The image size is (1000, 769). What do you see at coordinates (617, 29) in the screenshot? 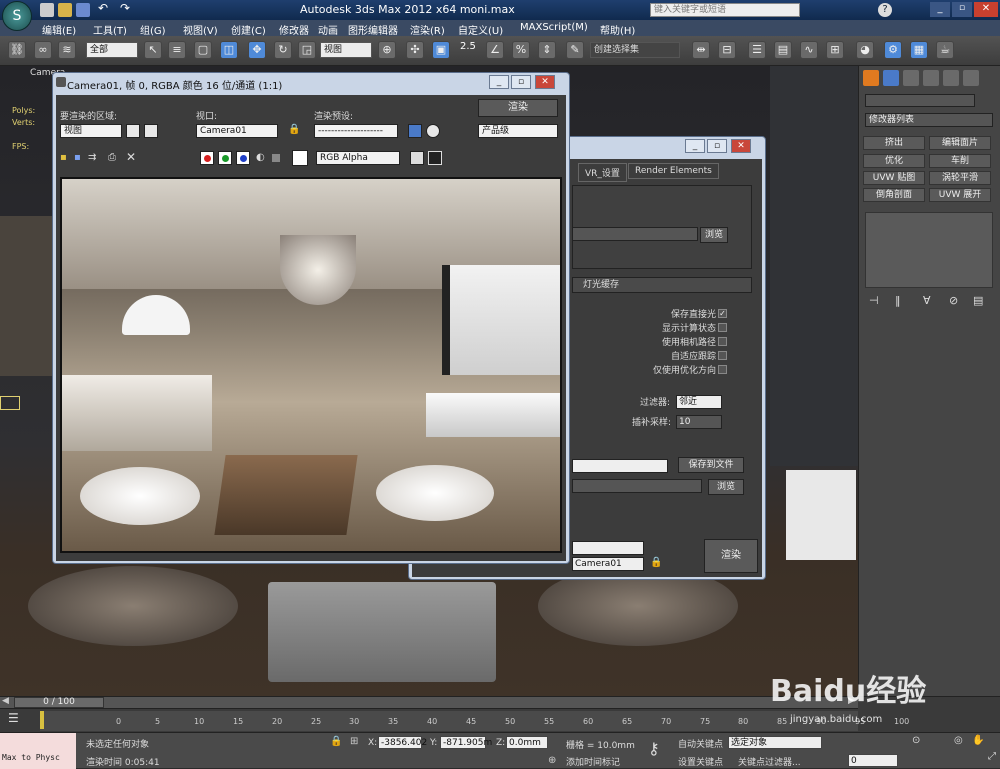
I see `menu-help: 帮助(H)` at bounding box center [617, 29].